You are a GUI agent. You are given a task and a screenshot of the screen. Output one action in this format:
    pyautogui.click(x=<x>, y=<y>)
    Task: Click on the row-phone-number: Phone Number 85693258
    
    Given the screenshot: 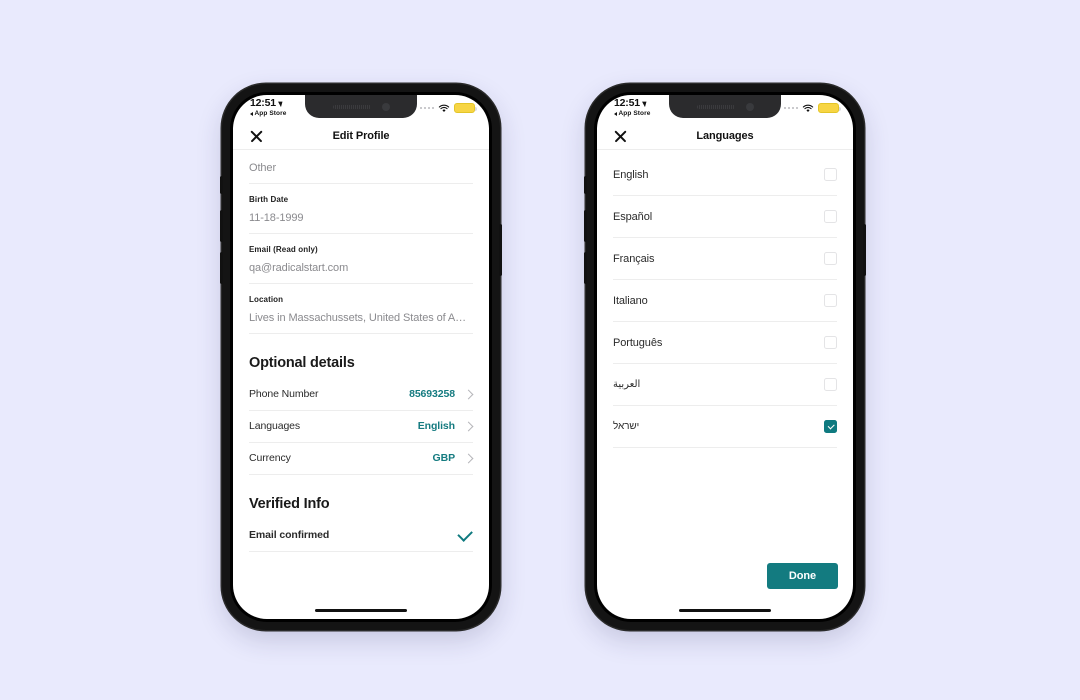 What is the action you would take?
    pyautogui.click(x=361, y=394)
    